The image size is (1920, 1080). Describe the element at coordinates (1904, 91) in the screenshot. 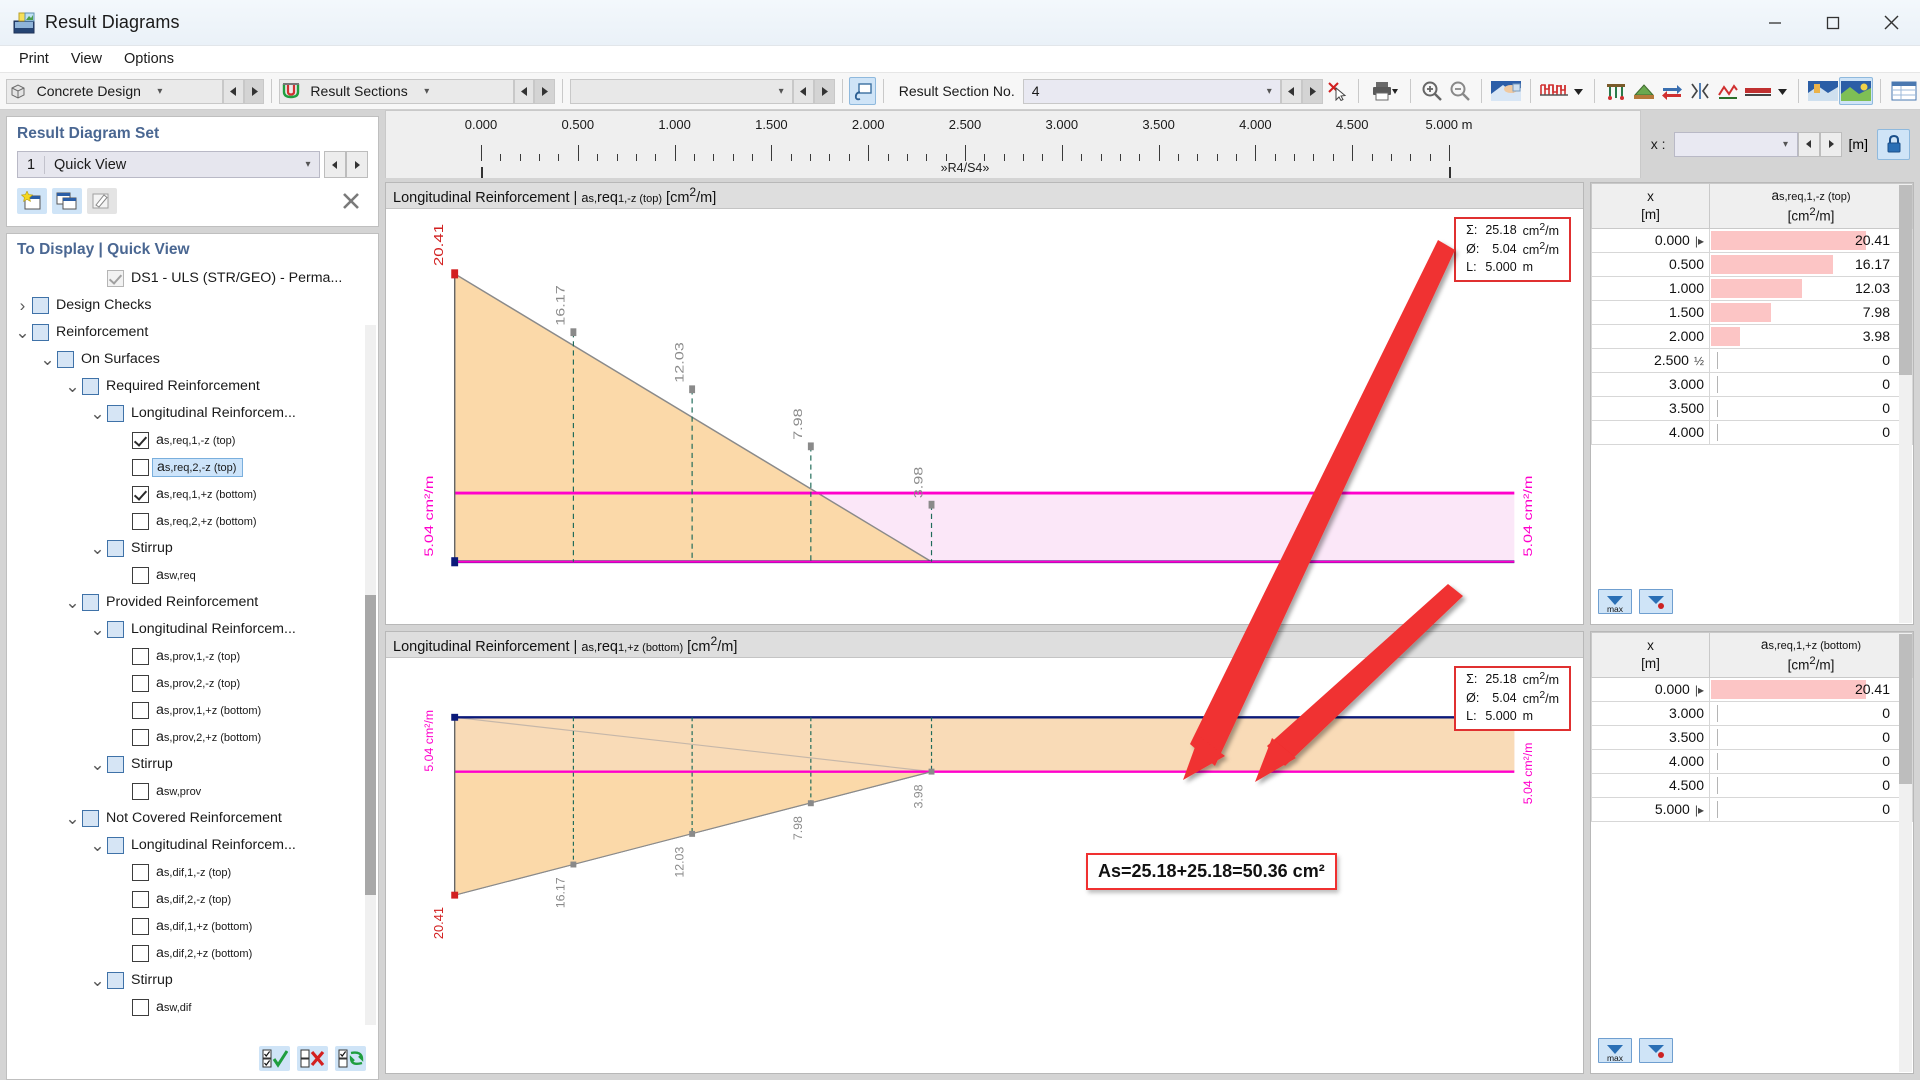

I see `table-view-button` at that location.